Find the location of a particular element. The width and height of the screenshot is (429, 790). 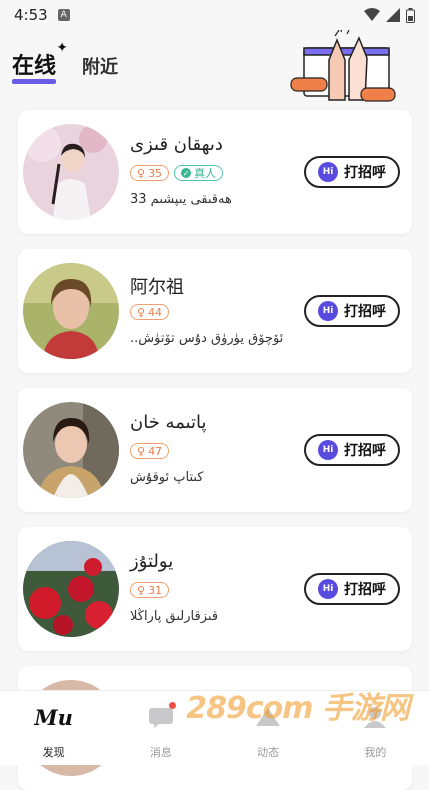

user-card: پاتىمە خان ♀ 47 كىتاپ ئوقۇش Hi 打招呼 is located at coordinates (215, 450).